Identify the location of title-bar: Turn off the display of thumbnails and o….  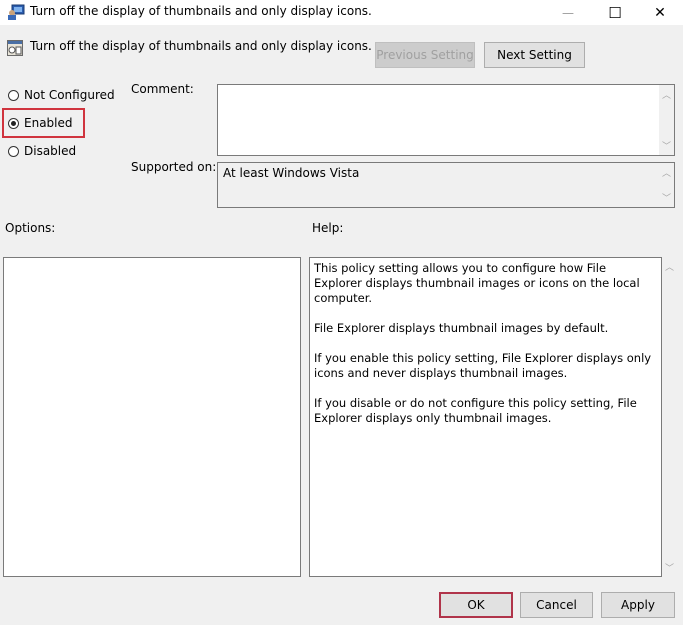
(341, 12).